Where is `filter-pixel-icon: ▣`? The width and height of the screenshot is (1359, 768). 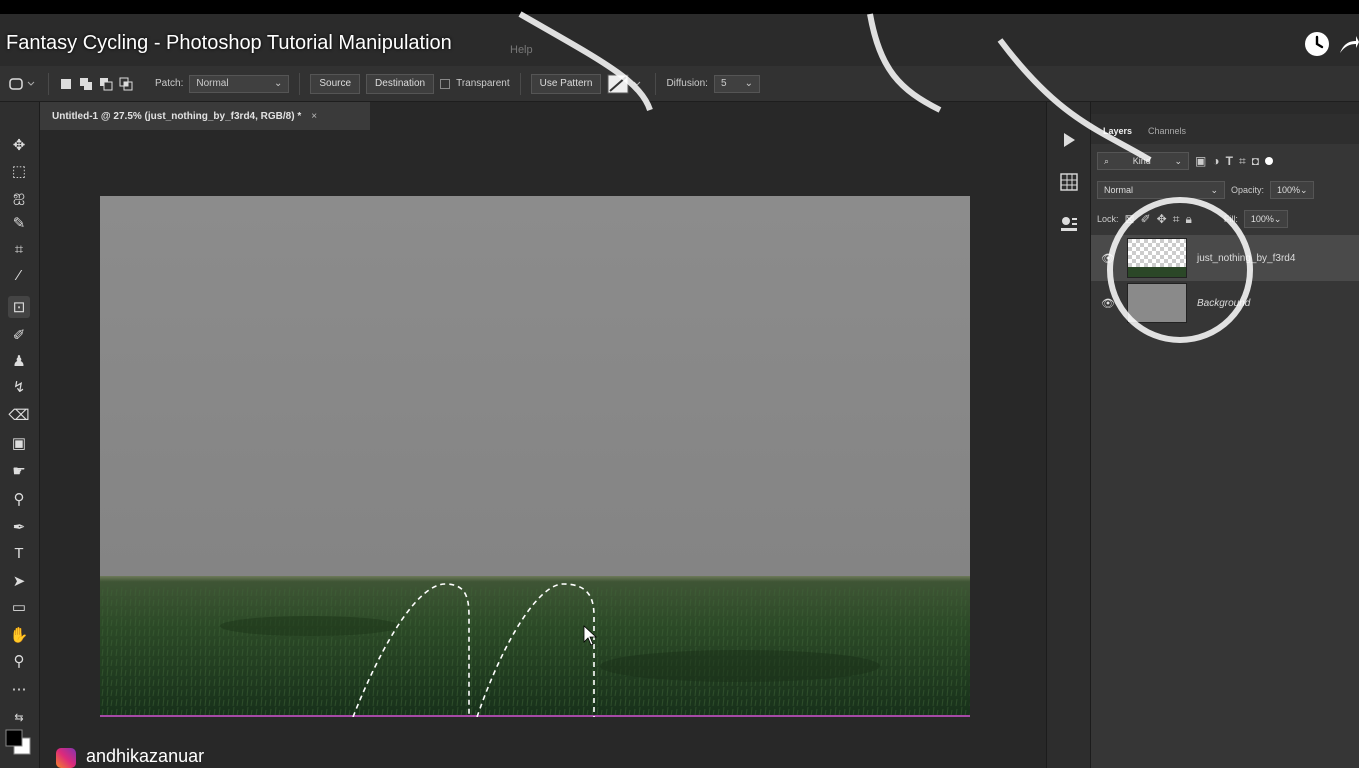 filter-pixel-icon: ▣ is located at coordinates (1200, 161).